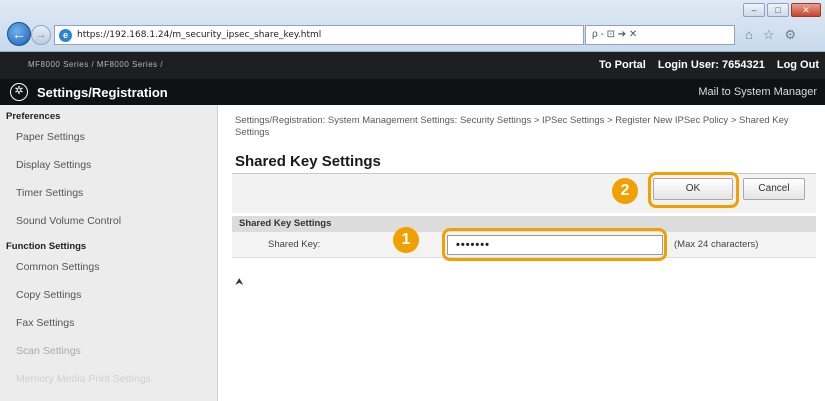 Image resolution: width=825 pixels, height=401 pixels. I want to click on shared-key-hint: (Max 24 characters), so click(716, 244).